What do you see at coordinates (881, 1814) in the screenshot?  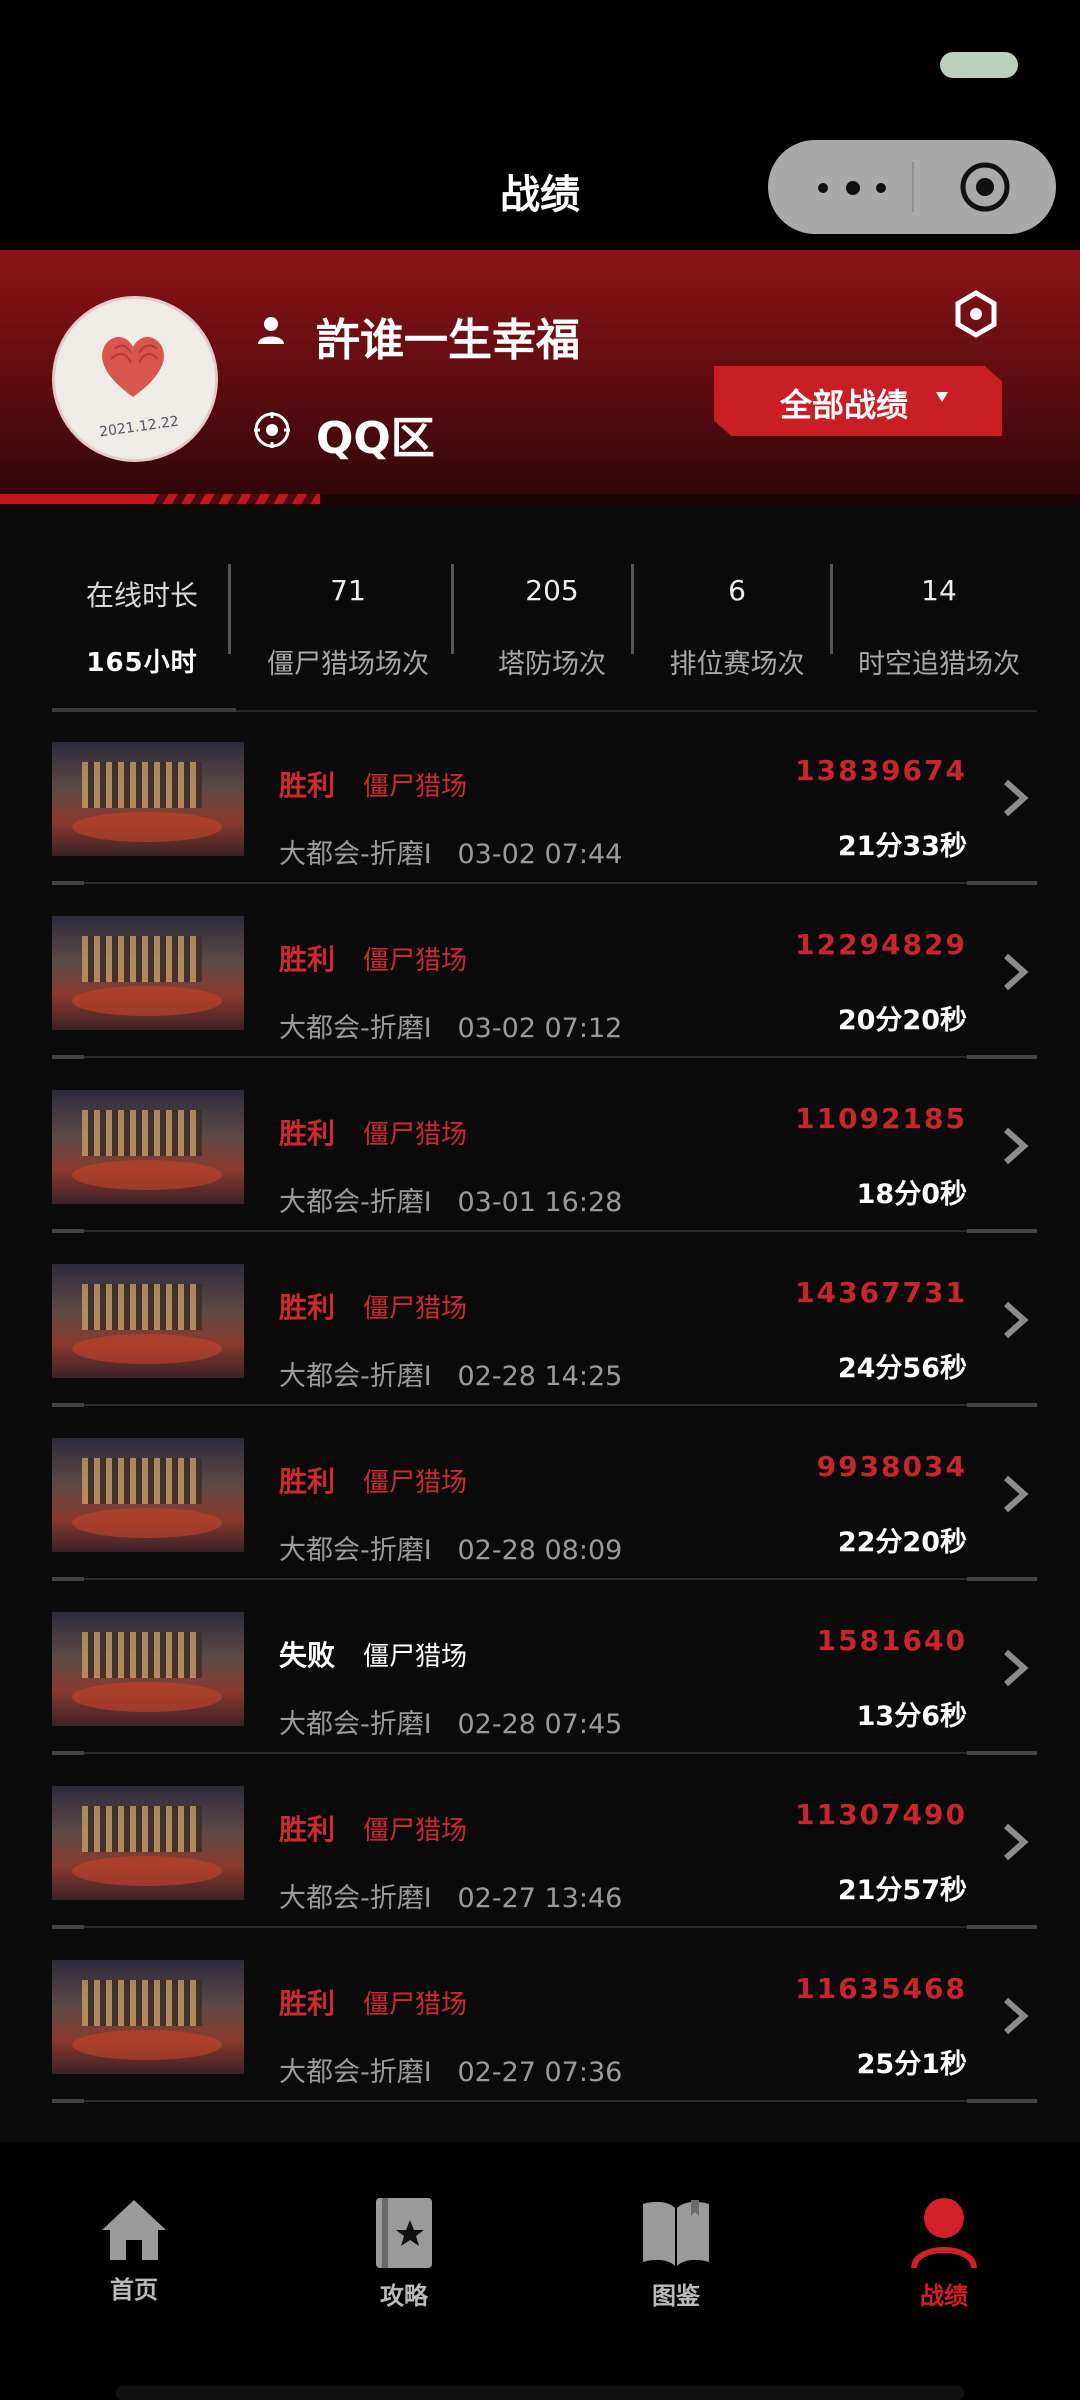 I see `match-score: 11307490` at bounding box center [881, 1814].